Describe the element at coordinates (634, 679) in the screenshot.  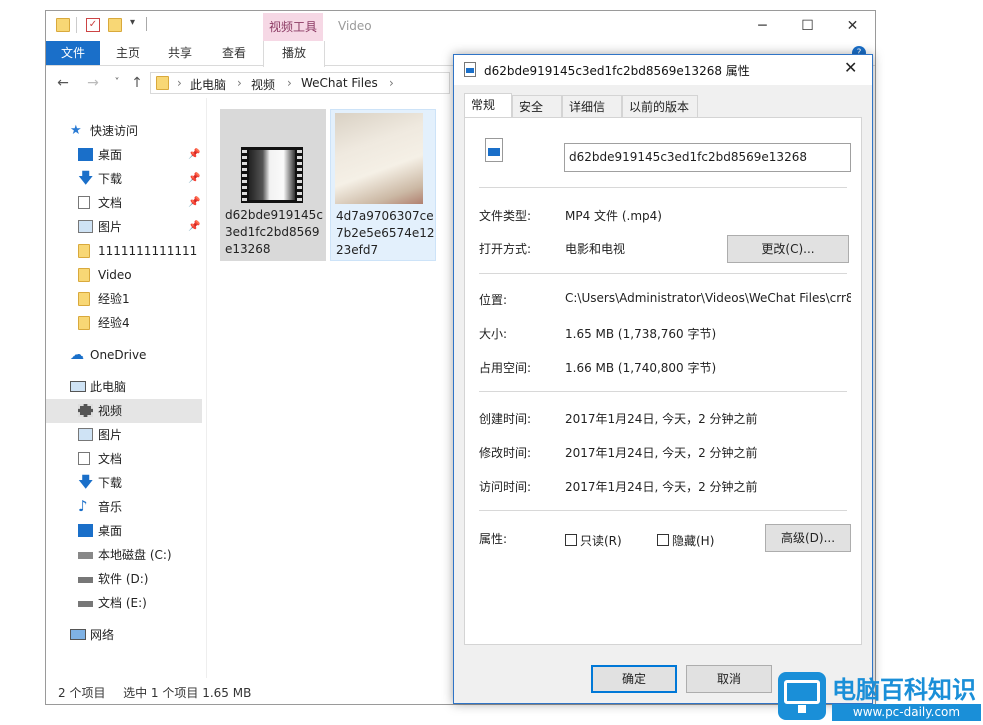
I see `ok-button: 确定` at that location.